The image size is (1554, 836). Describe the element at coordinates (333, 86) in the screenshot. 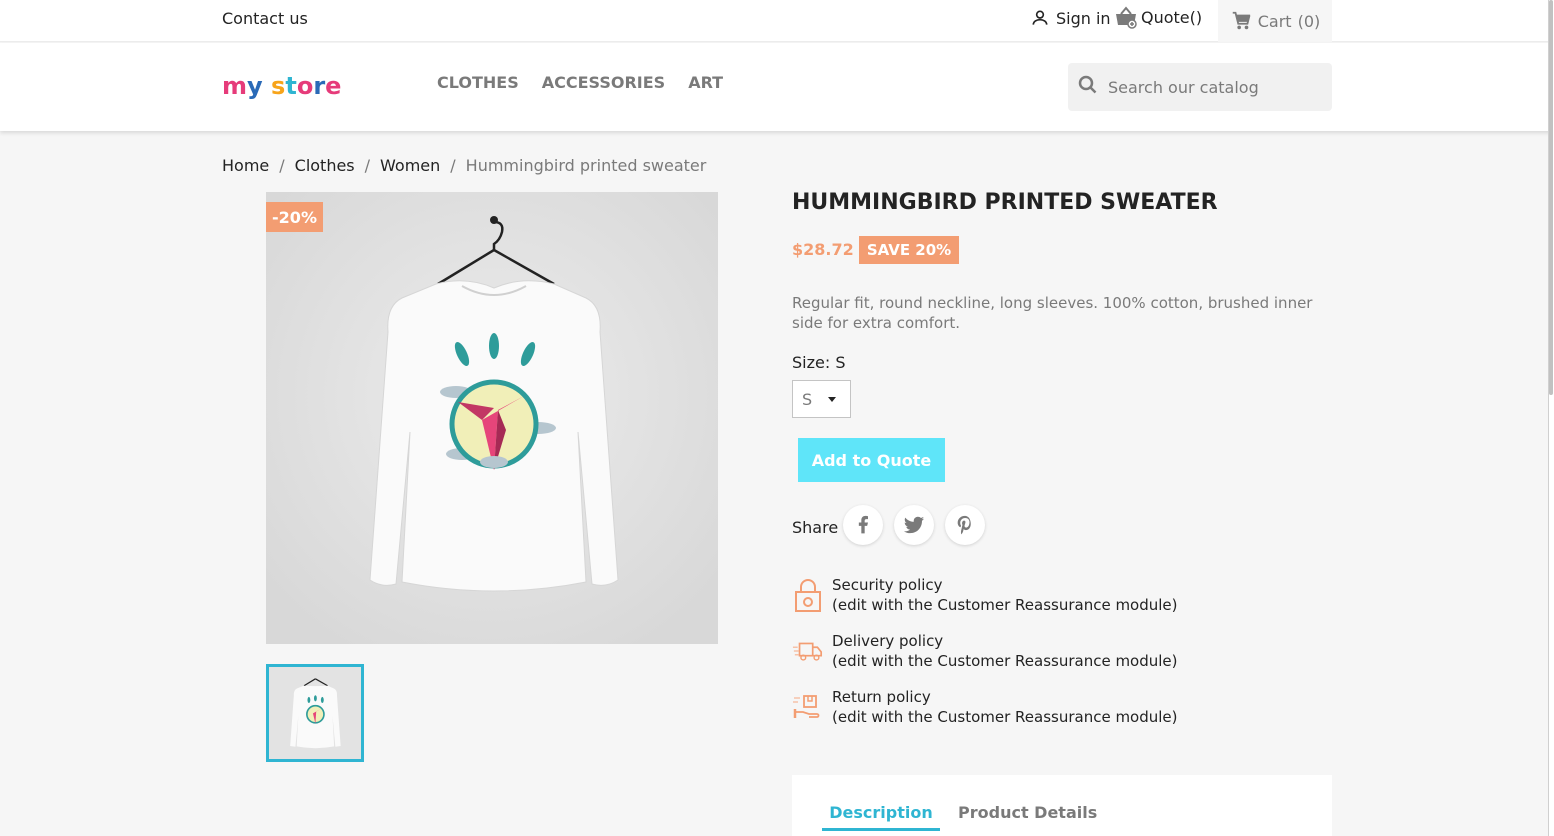

I see `logo-letter: e` at that location.